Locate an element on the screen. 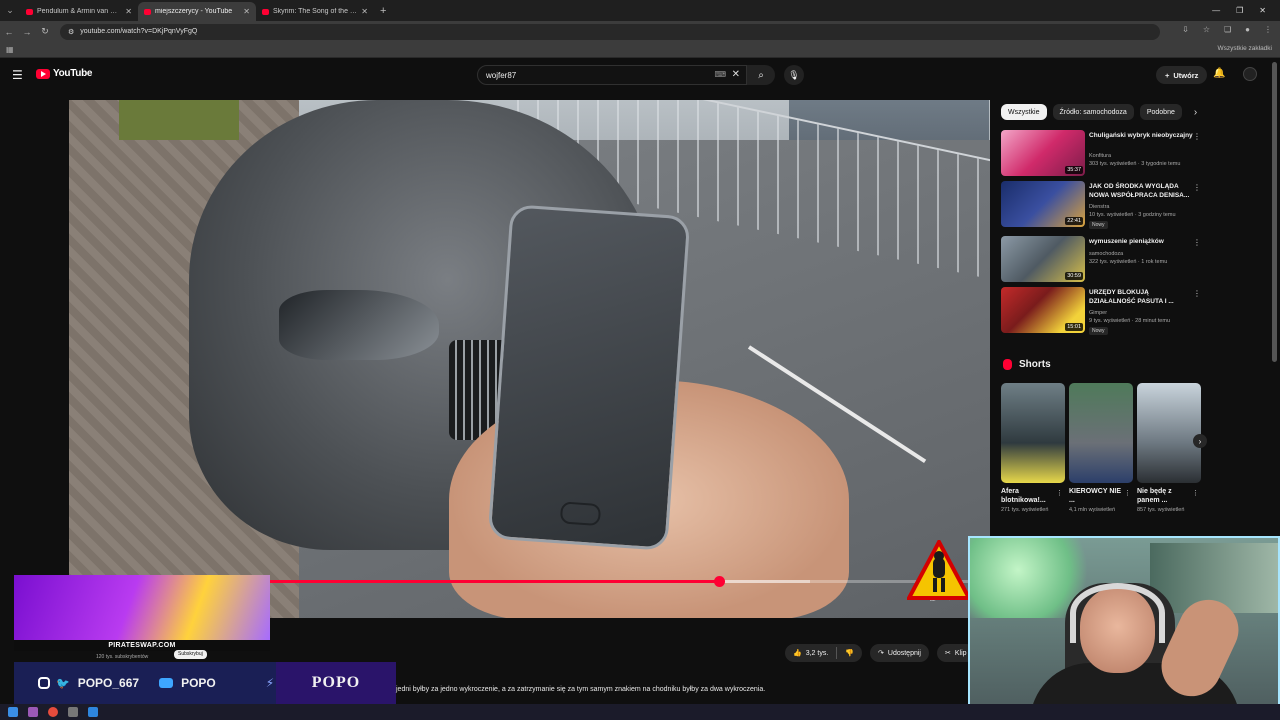 This screenshot has width=1280, height=720. short-views: 857 tys. wyświetleń is located at coordinates (1161, 510).